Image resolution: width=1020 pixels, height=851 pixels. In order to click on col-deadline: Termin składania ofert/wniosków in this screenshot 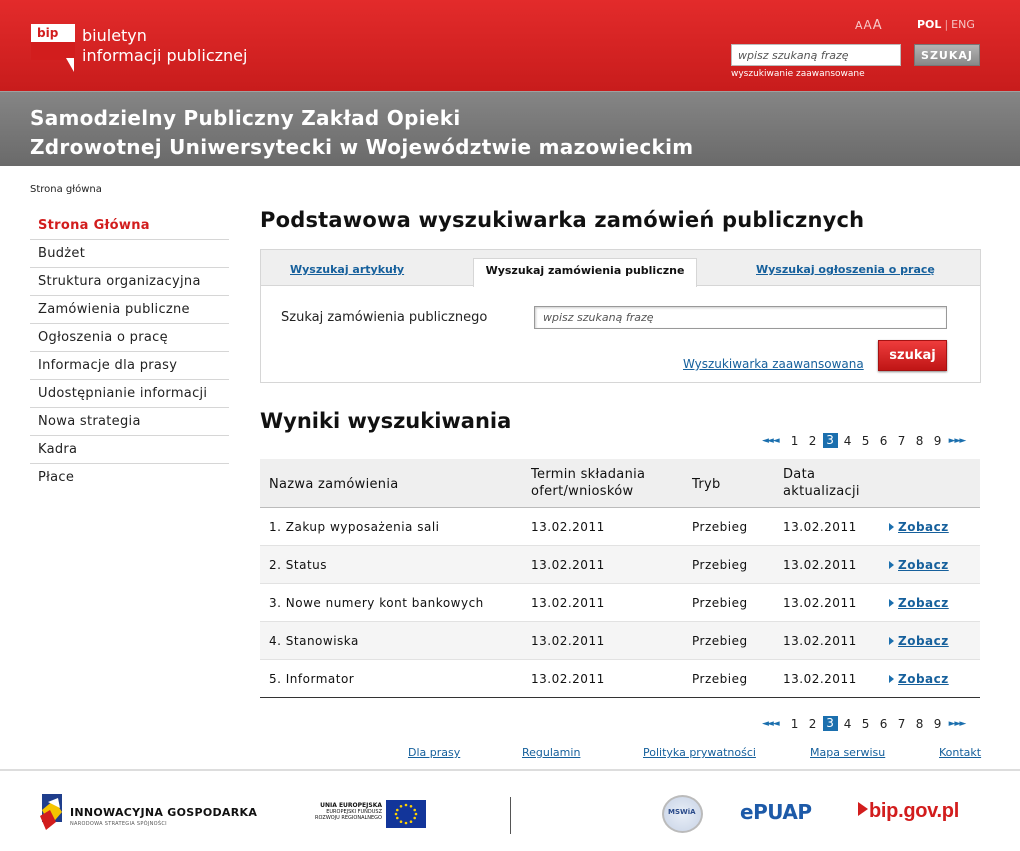, I will do `click(588, 483)`.